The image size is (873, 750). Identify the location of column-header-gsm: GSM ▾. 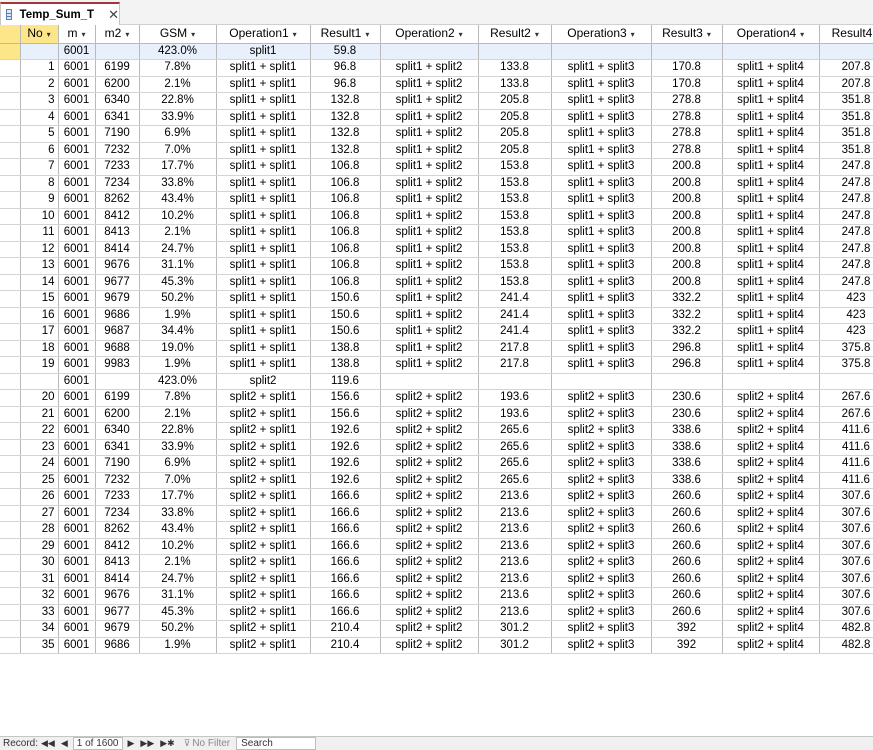
(178, 34).